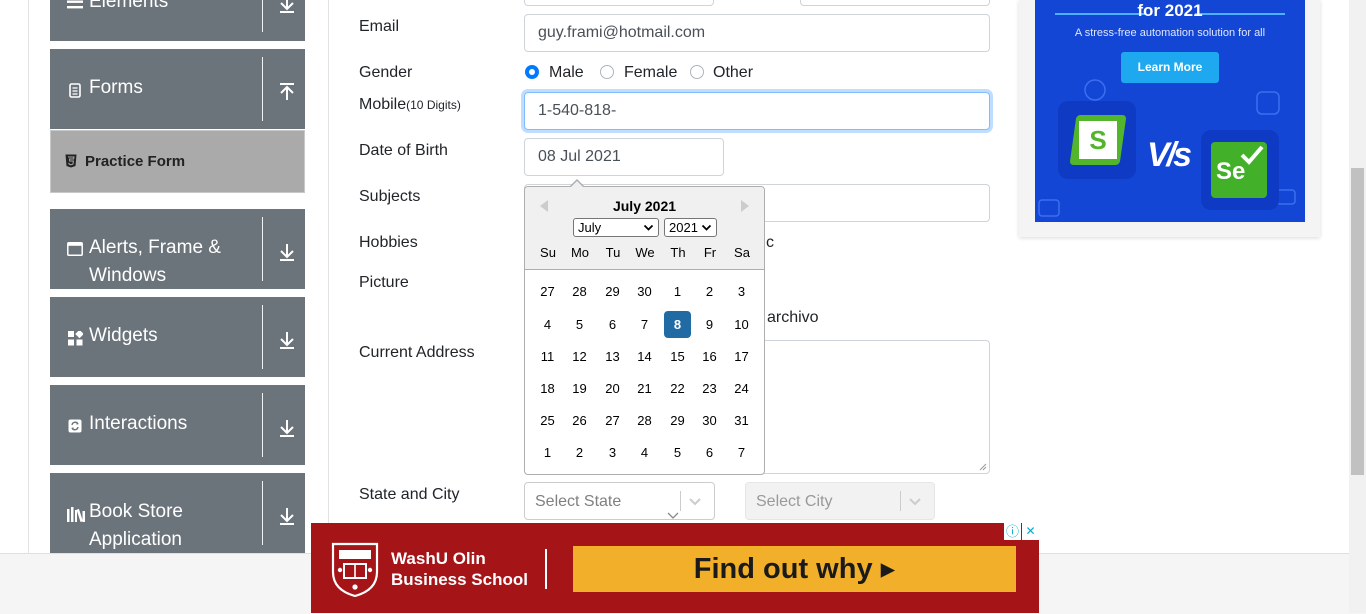 Image resolution: width=1366 pixels, height=614 pixels. Describe the element at coordinates (1252, 155) in the screenshot. I see `checkmark-icon` at that location.